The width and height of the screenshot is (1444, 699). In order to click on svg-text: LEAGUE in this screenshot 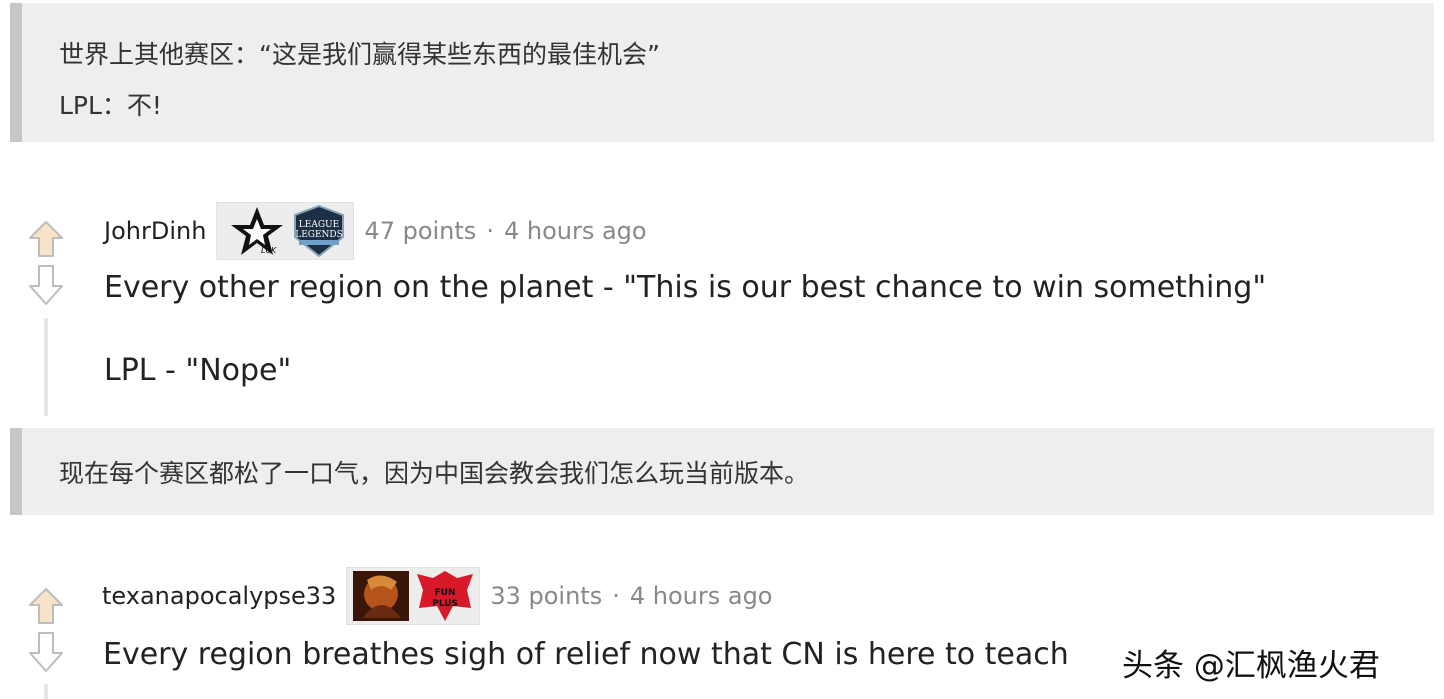, I will do `click(319, 225)`.